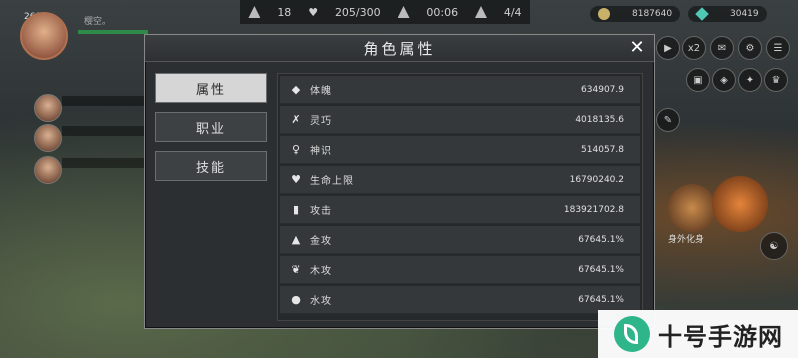 The width and height of the screenshot is (798, 358). What do you see at coordinates (750, 48) in the screenshot?
I see `gear-icon: ⚙` at bounding box center [750, 48].